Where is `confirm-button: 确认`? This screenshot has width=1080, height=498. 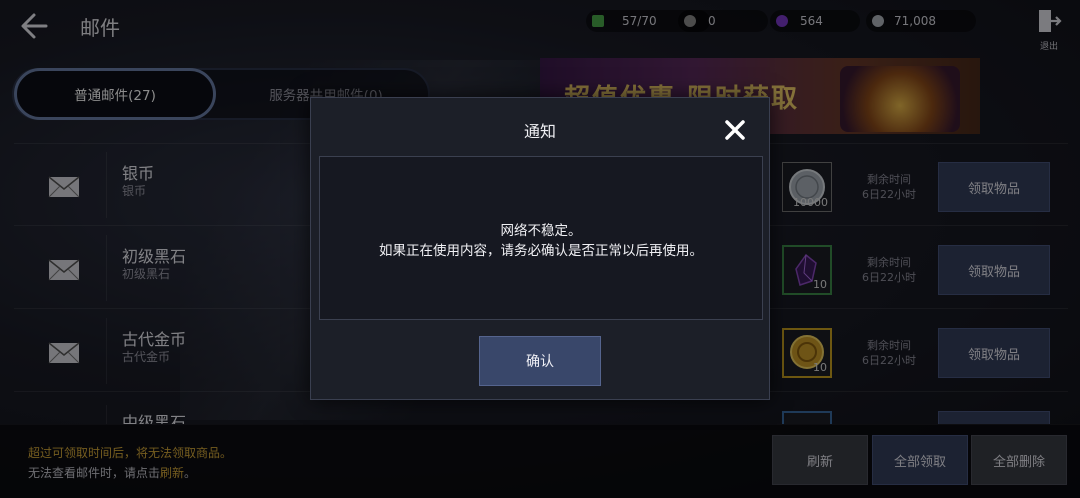
confirm-button: 确认 is located at coordinates (540, 361).